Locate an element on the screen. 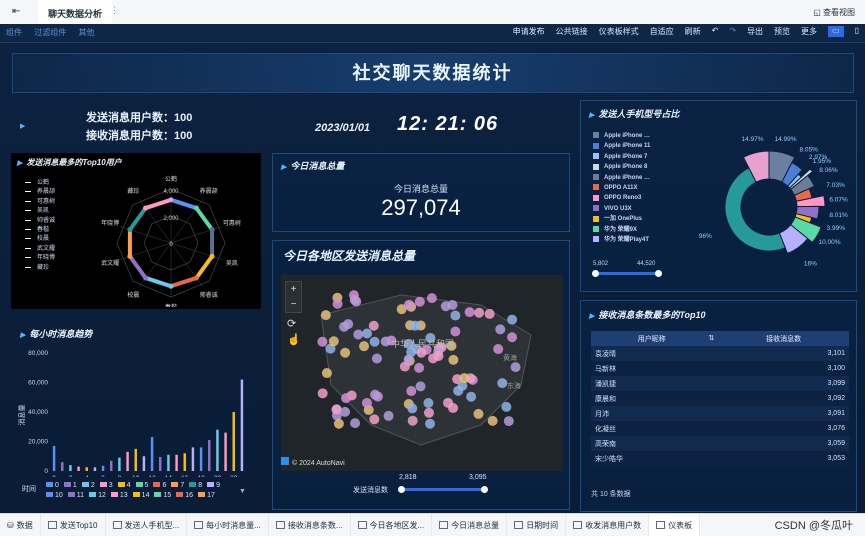  table-row: 潘凯捷 3,099 is located at coordinates (720, 383).